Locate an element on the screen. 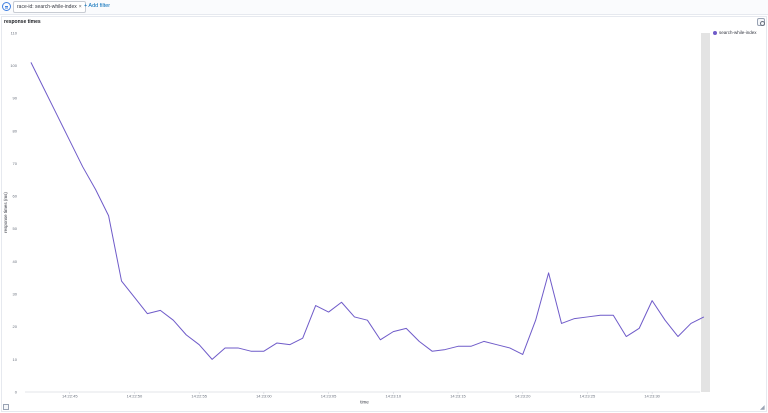 This screenshot has height=413, width=768. x-tick-label: 14:23:05 is located at coordinates (329, 396).